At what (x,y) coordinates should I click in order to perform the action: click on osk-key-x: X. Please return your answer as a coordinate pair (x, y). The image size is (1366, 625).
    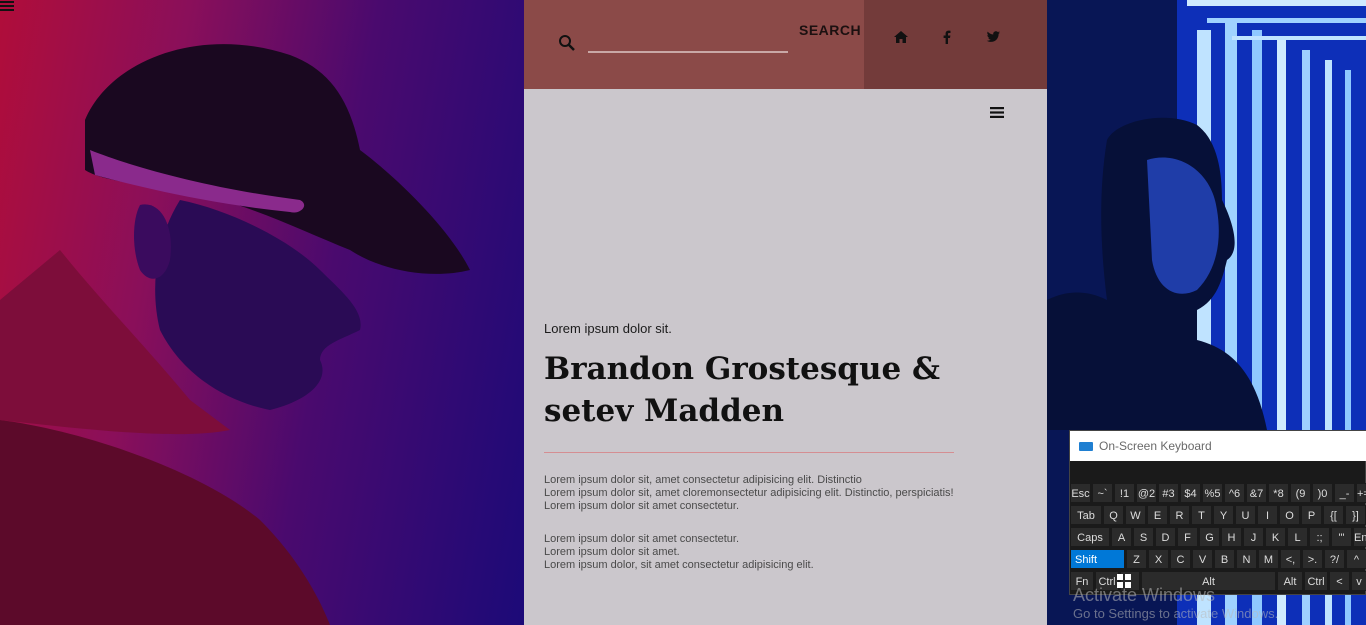
    Looking at the image, I should click on (1158, 559).